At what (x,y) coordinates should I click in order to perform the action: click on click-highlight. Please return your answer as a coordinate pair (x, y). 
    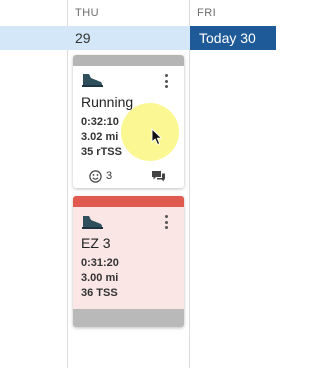
    Looking at the image, I should click on (150, 132).